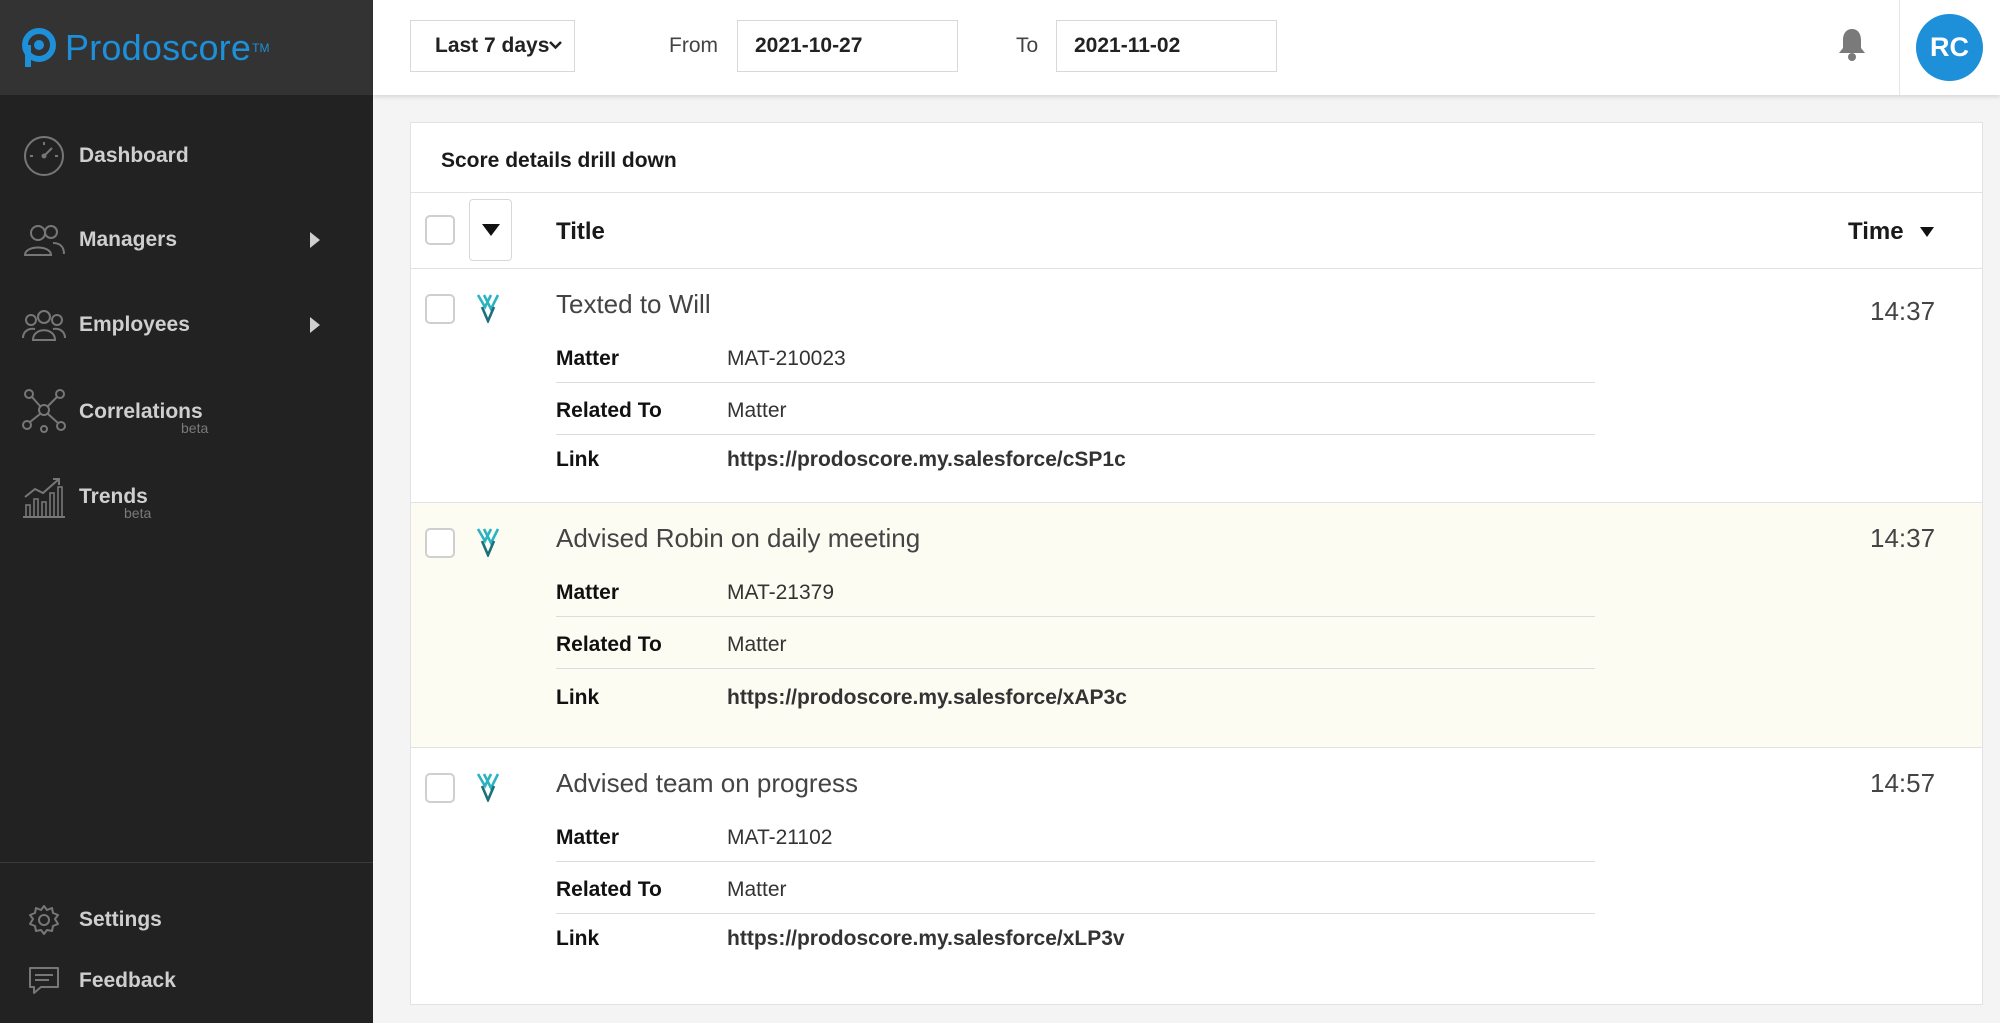  I want to click on sidebar-item-trends: Trends beta, so click(186, 497).